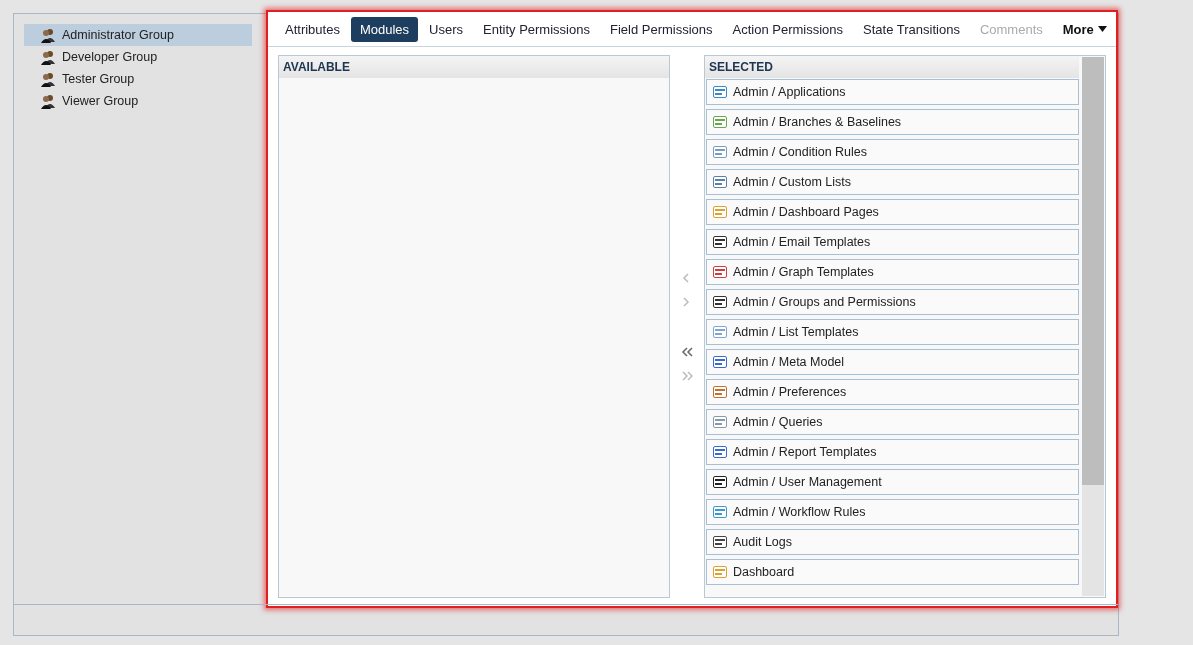 The height and width of the screenshot is (645, 1193). I want to click on more-menu: More, so click(1084, 29).